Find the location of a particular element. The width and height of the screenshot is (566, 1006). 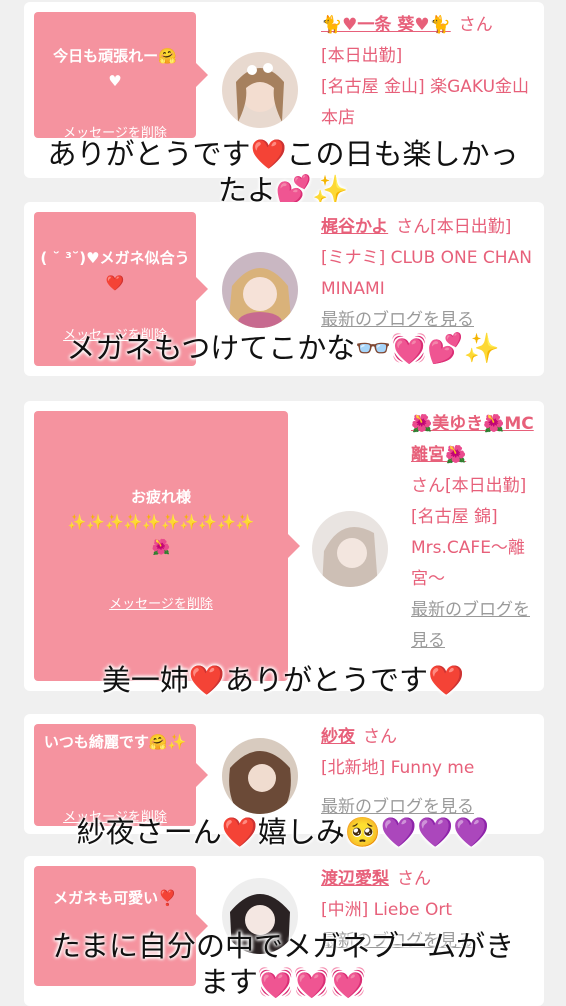

message-text: お疲れ様 ✨✨✨✨✨✨✨✨✨✨ 🌺 is located at coordinates (161, 522).